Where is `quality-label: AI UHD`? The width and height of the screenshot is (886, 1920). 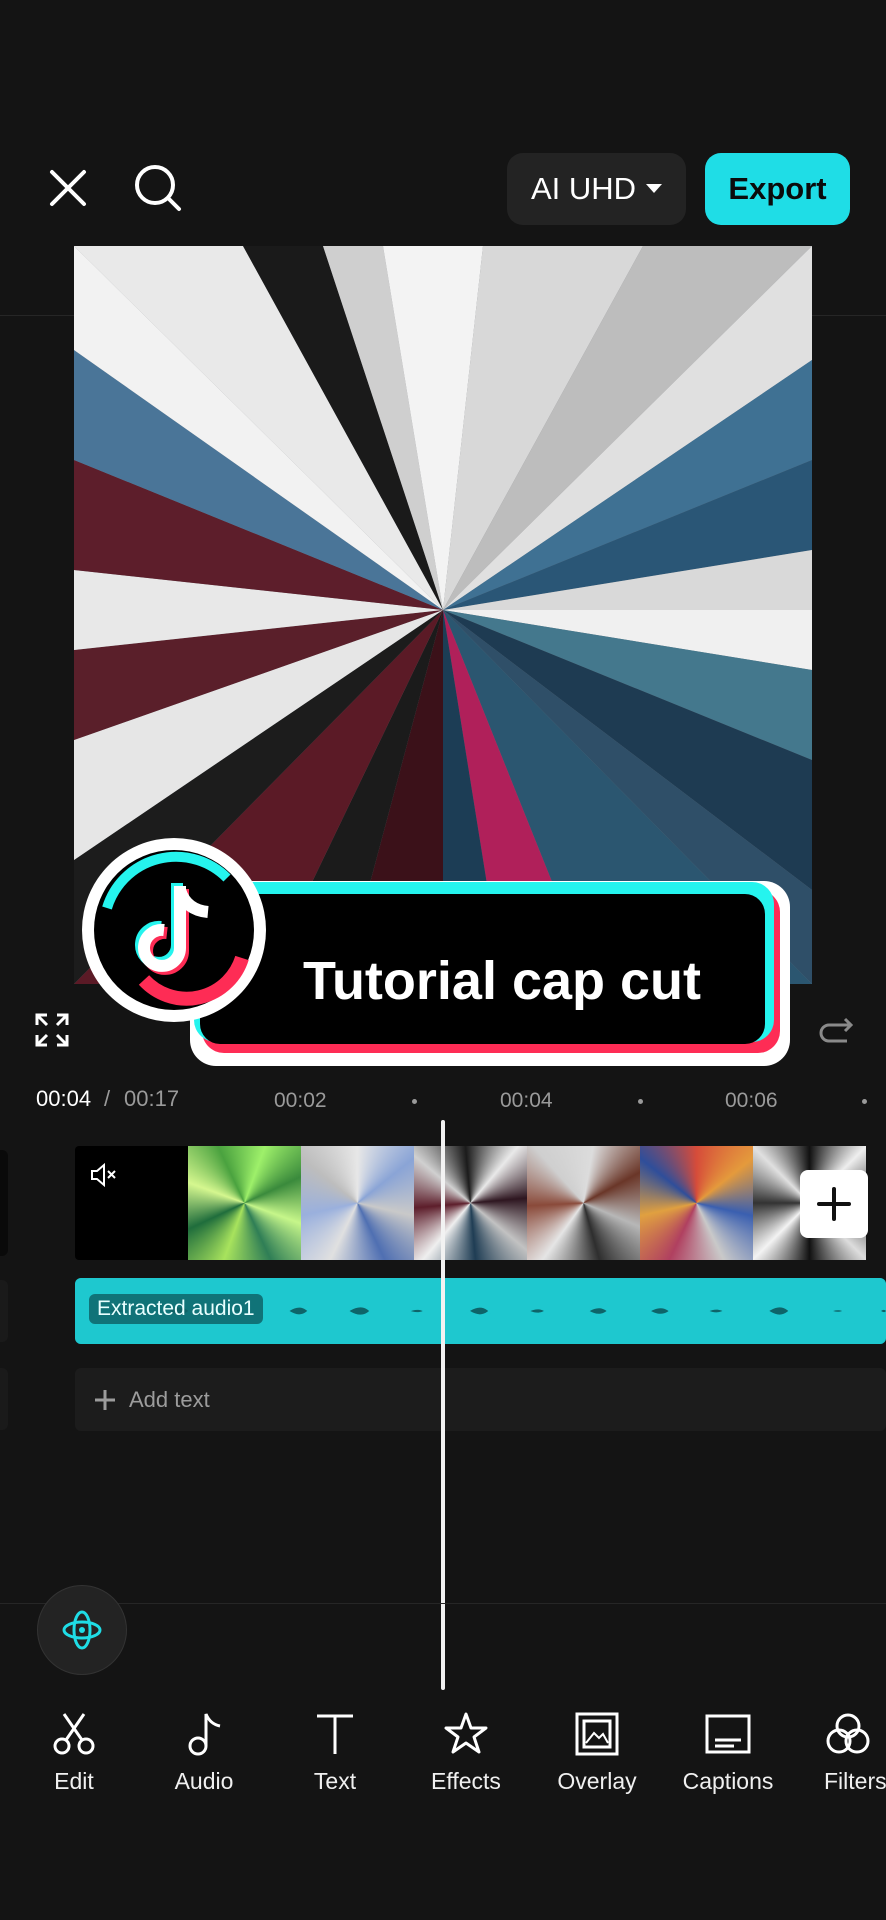
quality-label: AI UHD is located at coordinates (583, 188).